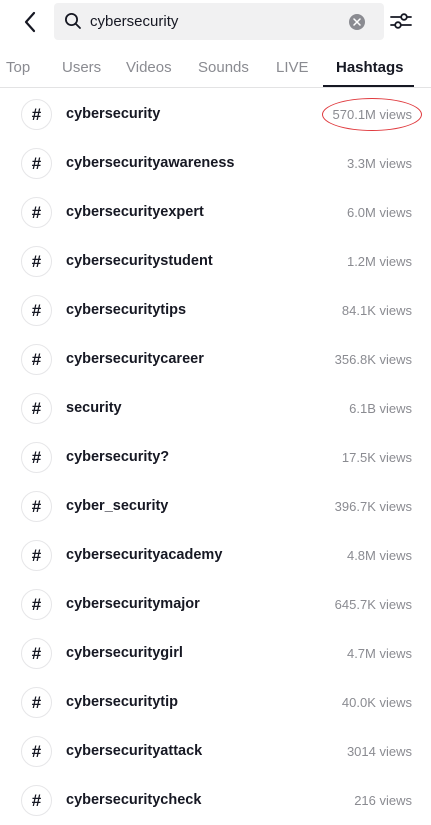 This screenshot has width=431, height=825. What do you see at coordinates (379, 261) in the screenshot?
I see `hashtag-views: 1.2M views` at bounding box center [379, 261].